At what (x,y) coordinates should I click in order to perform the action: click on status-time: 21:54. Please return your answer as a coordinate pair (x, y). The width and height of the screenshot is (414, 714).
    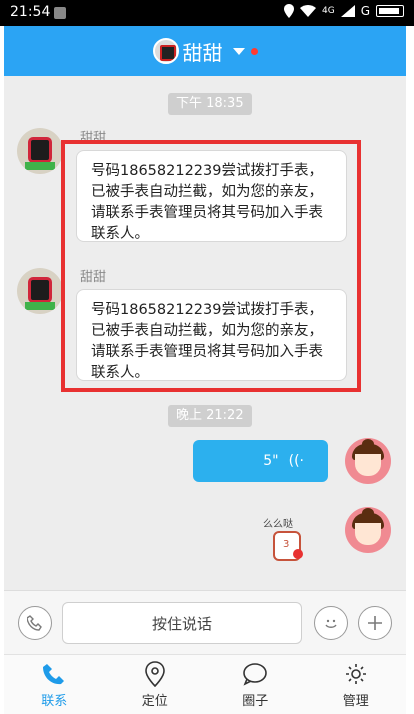
    Looking at the image, I should click on (30, 12).